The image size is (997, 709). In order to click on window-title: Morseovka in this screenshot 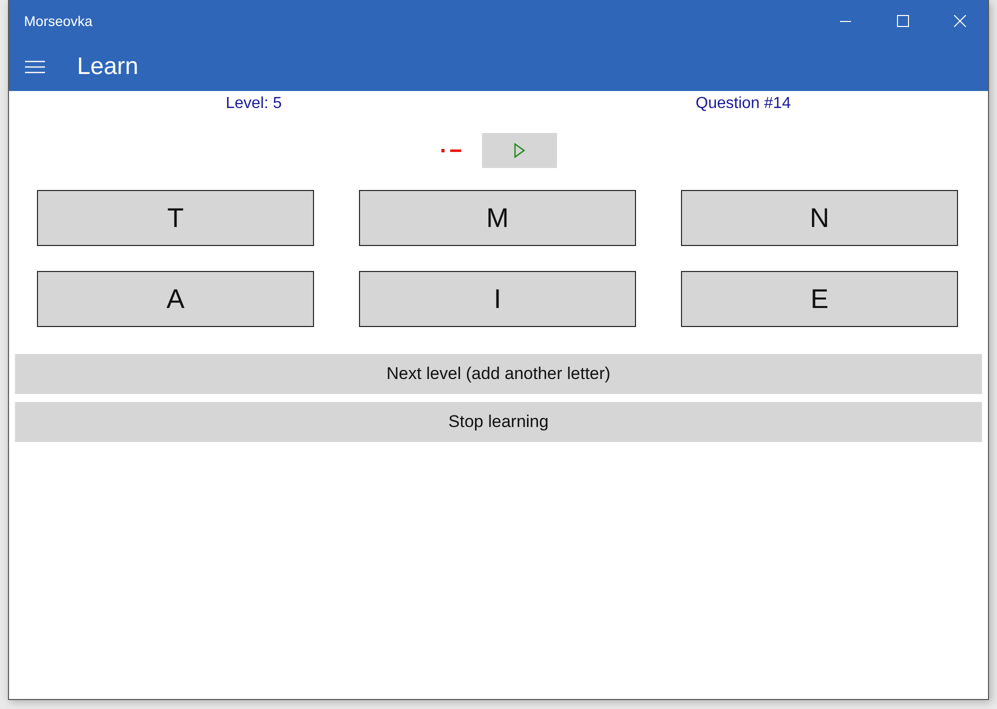, I will do `click(59, 21)`.